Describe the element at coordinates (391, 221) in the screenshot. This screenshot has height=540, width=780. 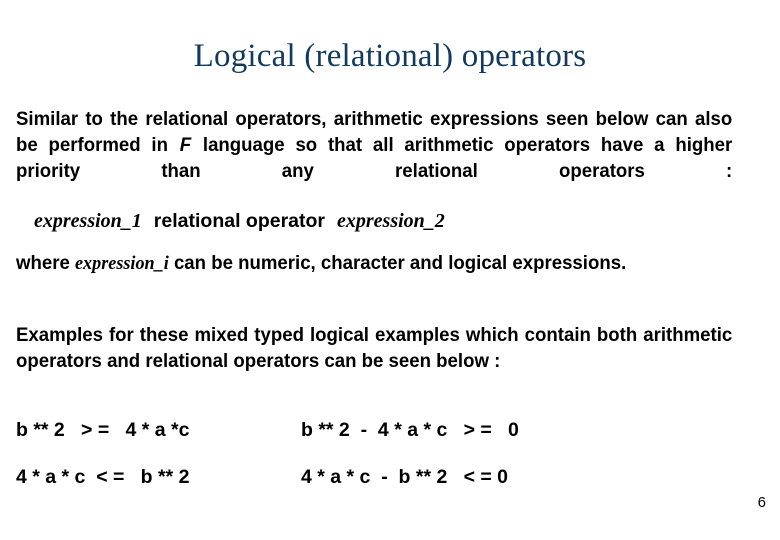
I see `syntax-expression-2: expression_2` at that location.